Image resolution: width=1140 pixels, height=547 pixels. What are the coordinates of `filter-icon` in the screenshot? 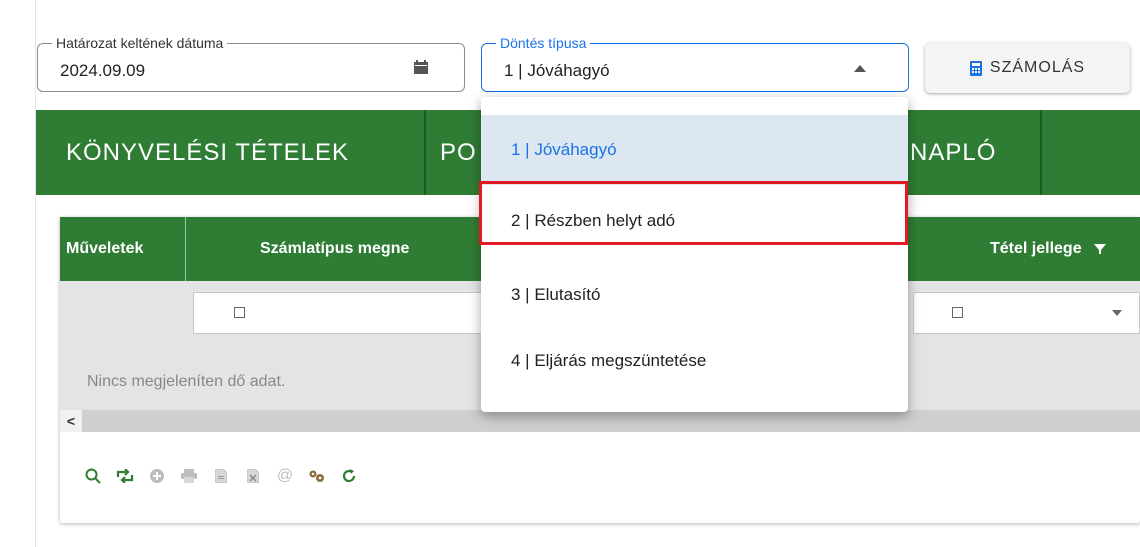 It's located at (1099, 249).